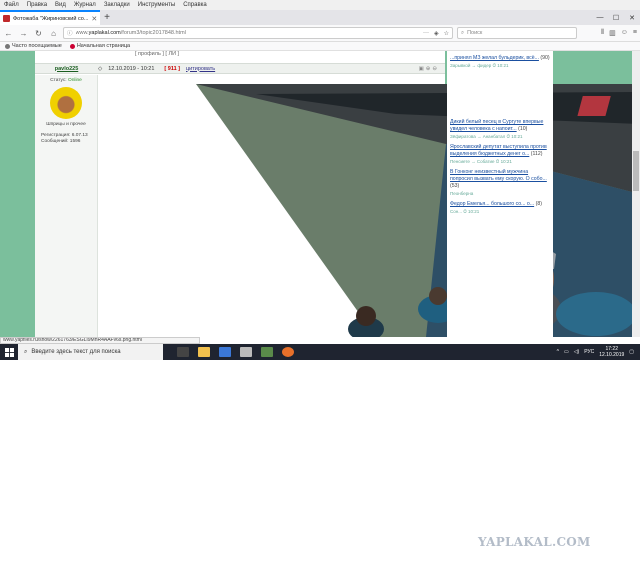  Describe the element at coordinates (446, 33) in the screenshot. I see `bookmark-star-icon: ☆` at that location.